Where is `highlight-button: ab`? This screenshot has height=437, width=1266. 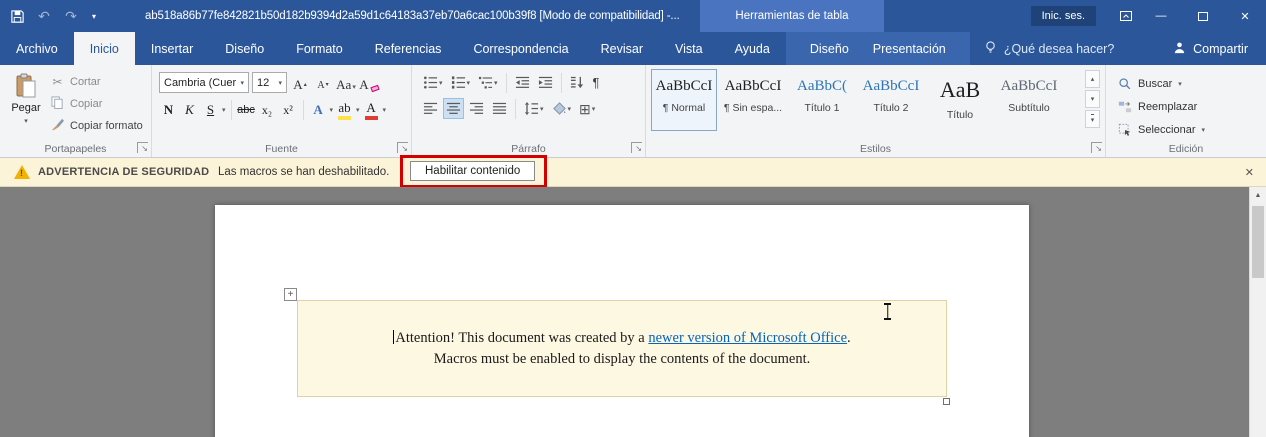
highlight-button: ab is located at coordinates (344, 110).